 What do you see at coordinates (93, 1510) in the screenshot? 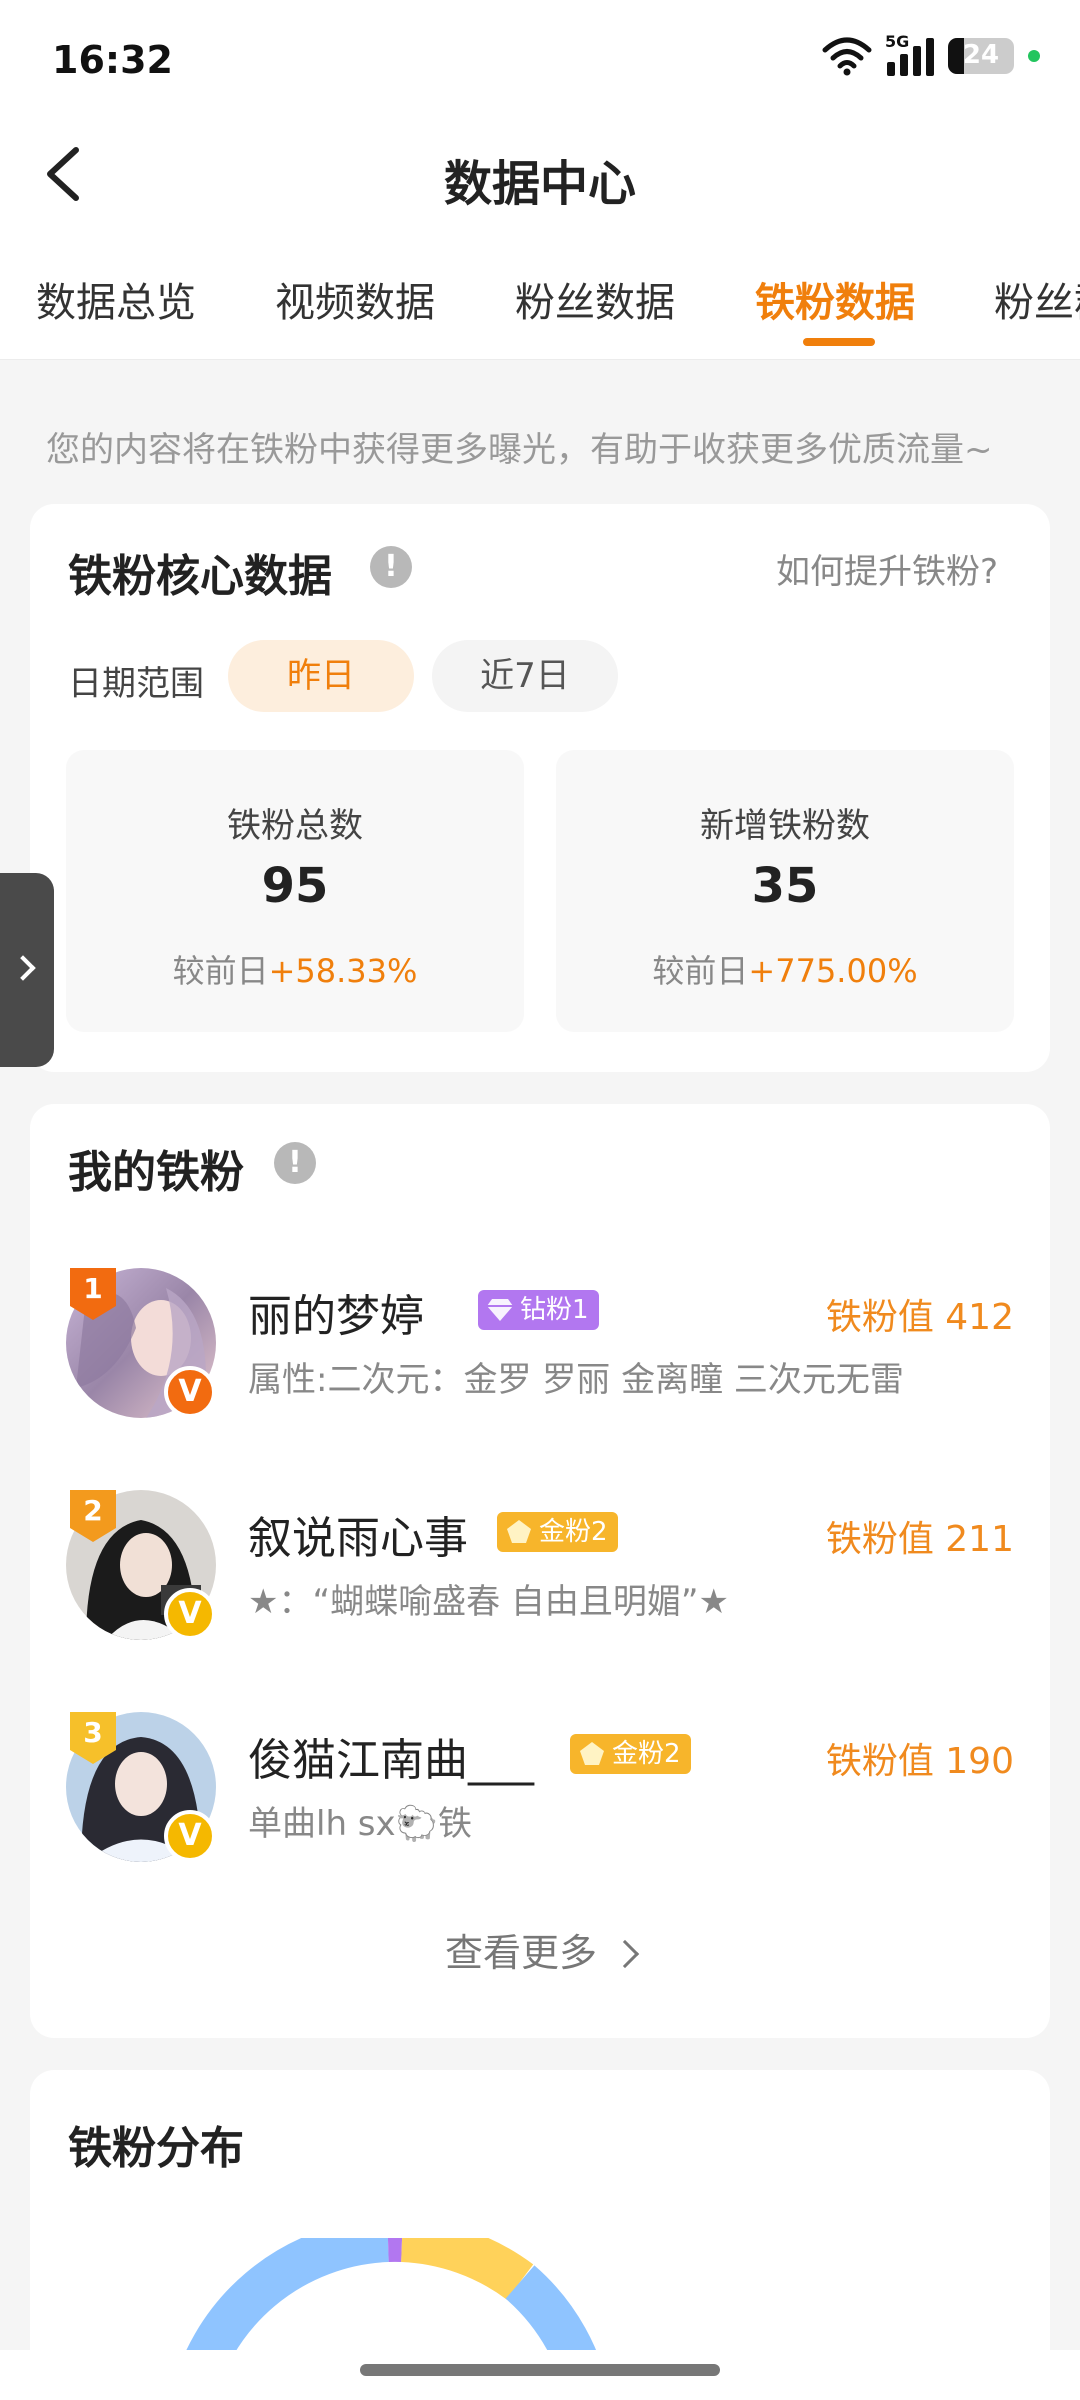
I see `rank-number: 2` at bounding box center [93, 1510].